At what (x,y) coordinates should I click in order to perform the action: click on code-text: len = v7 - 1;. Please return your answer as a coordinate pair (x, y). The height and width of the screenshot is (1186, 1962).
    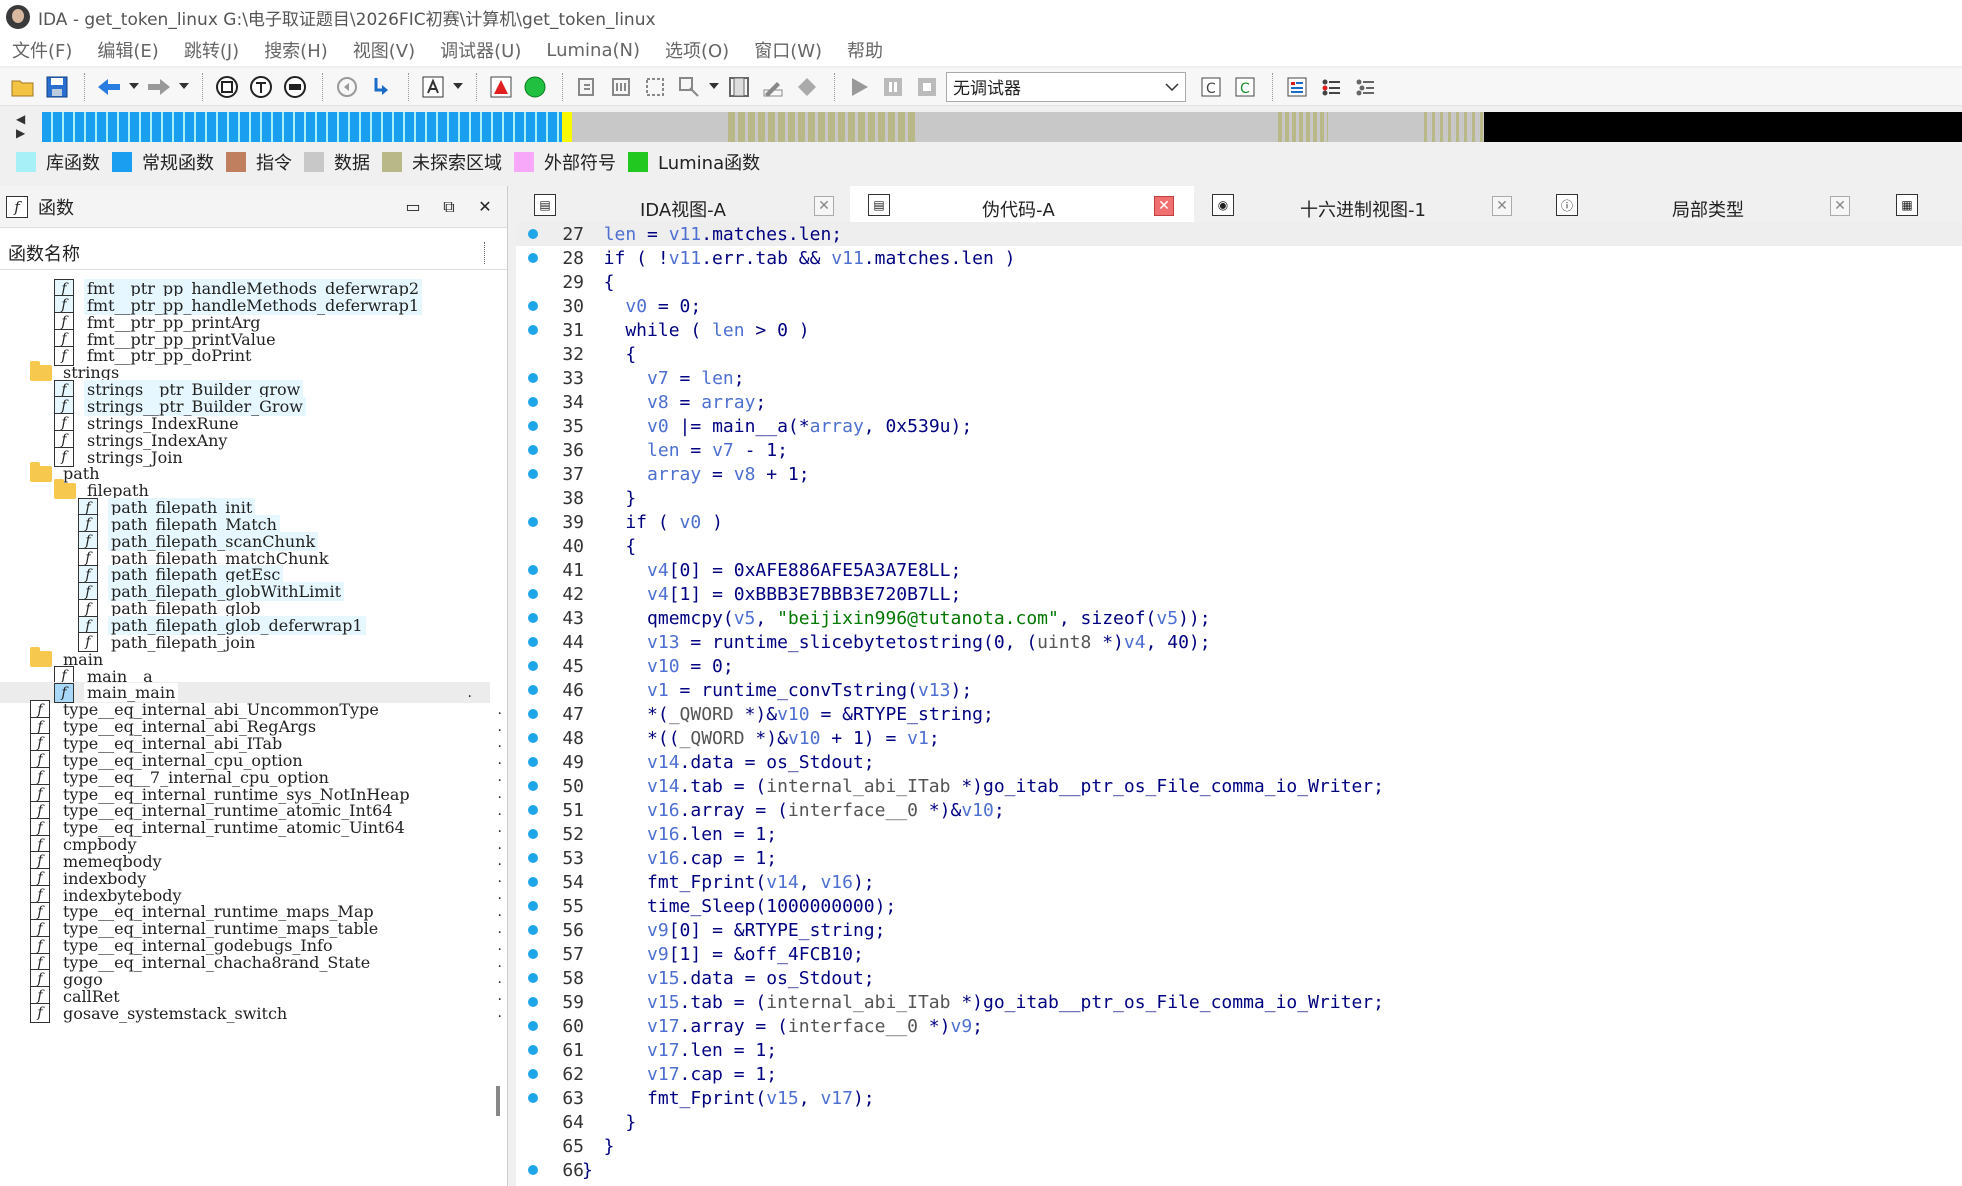
    Looking at the image, I should click on (685, 450).